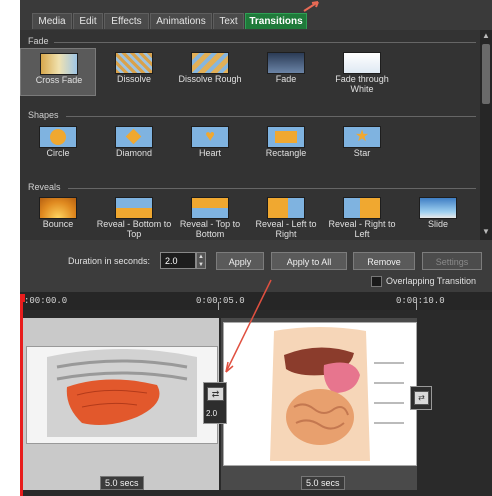  Describe the element at coordinates (286, 208) in the screenshot. I see `reveal-left-right-icon` at that location.